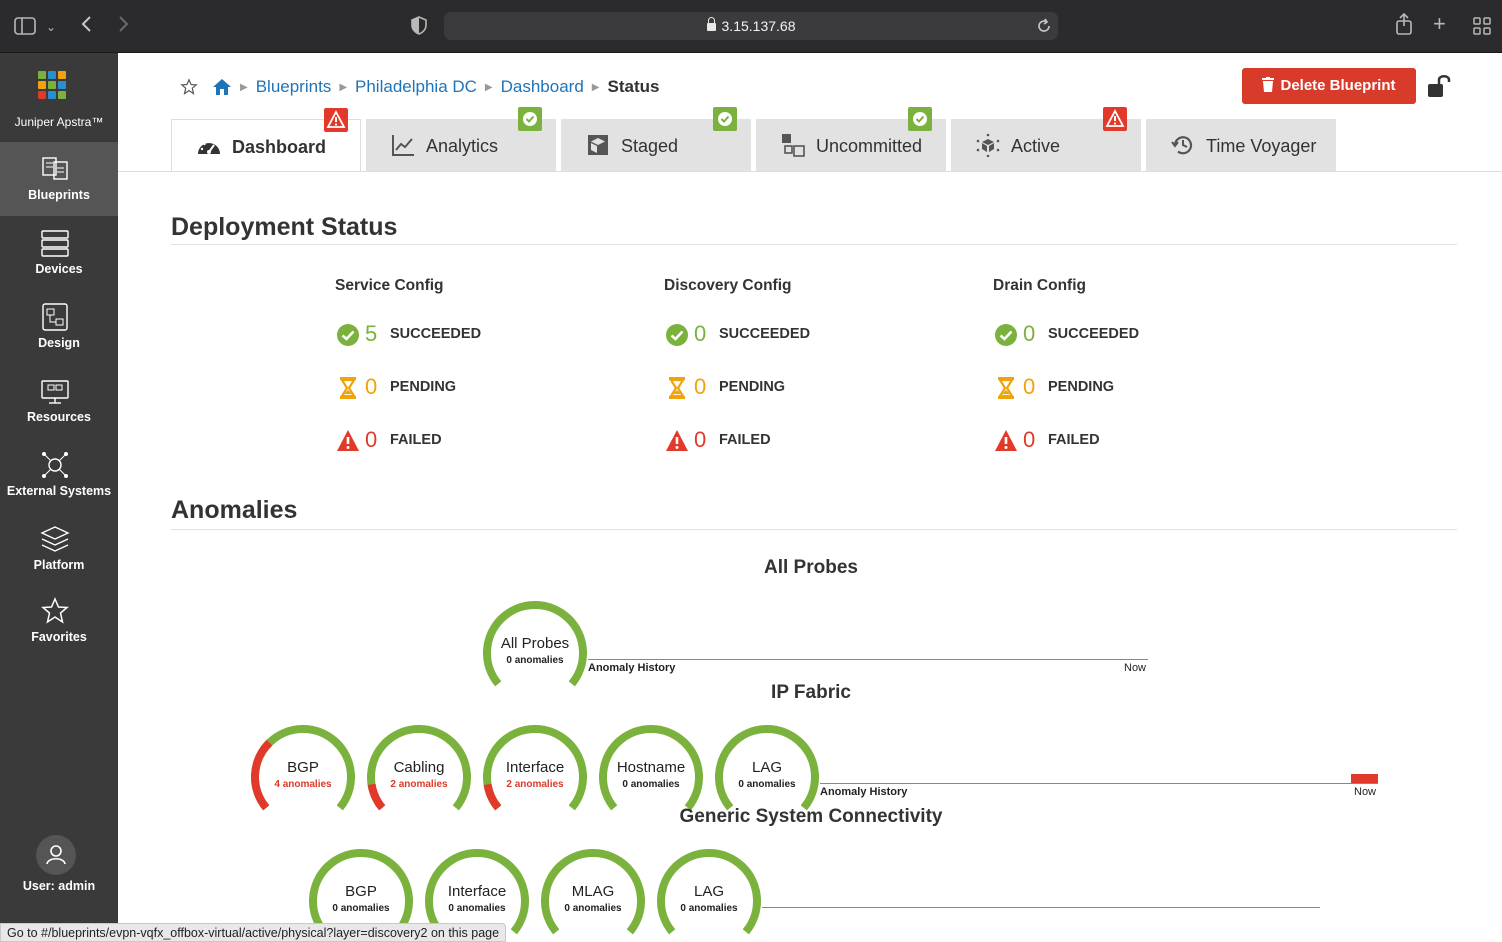 This screenshot has height=942, width=1502. I want to click on sidebar-item-label: Devices, so click(59, 269).